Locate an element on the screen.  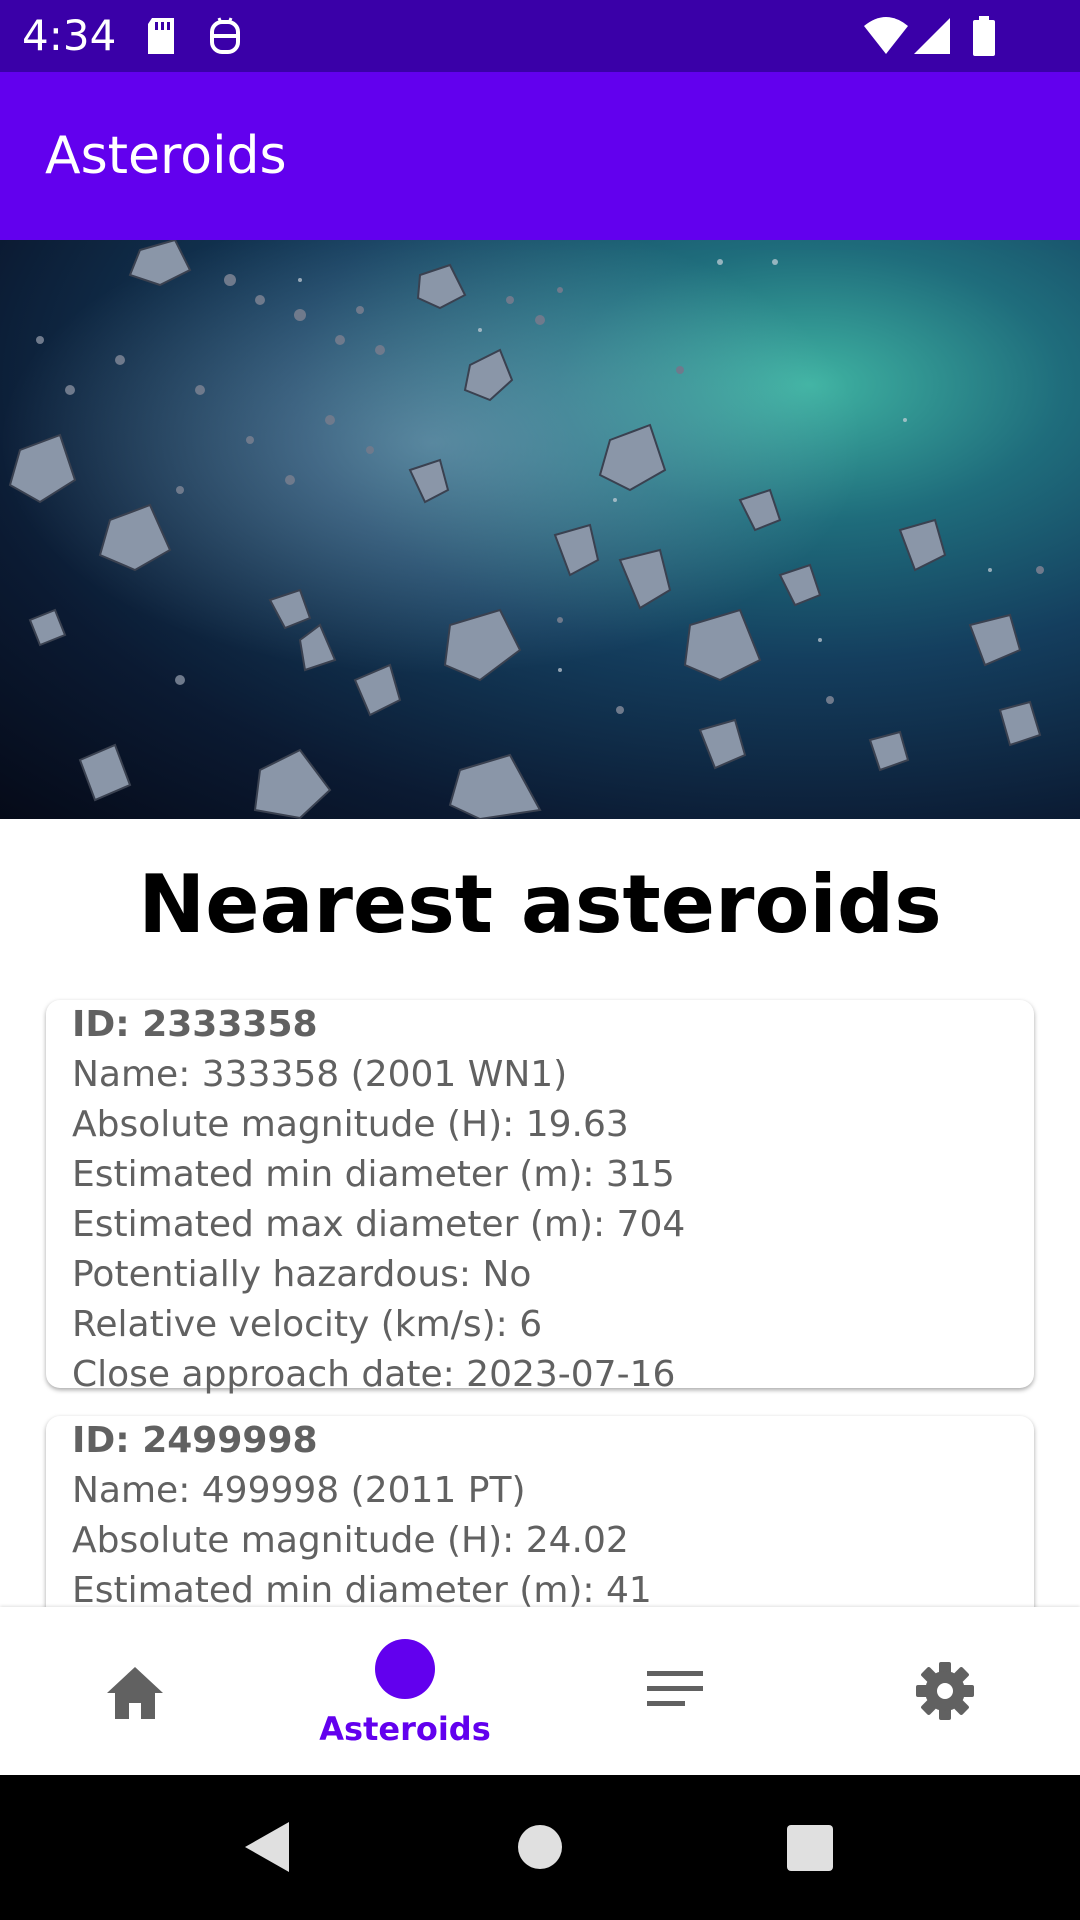
nav-item-list is located at coordinates (675, 1691).